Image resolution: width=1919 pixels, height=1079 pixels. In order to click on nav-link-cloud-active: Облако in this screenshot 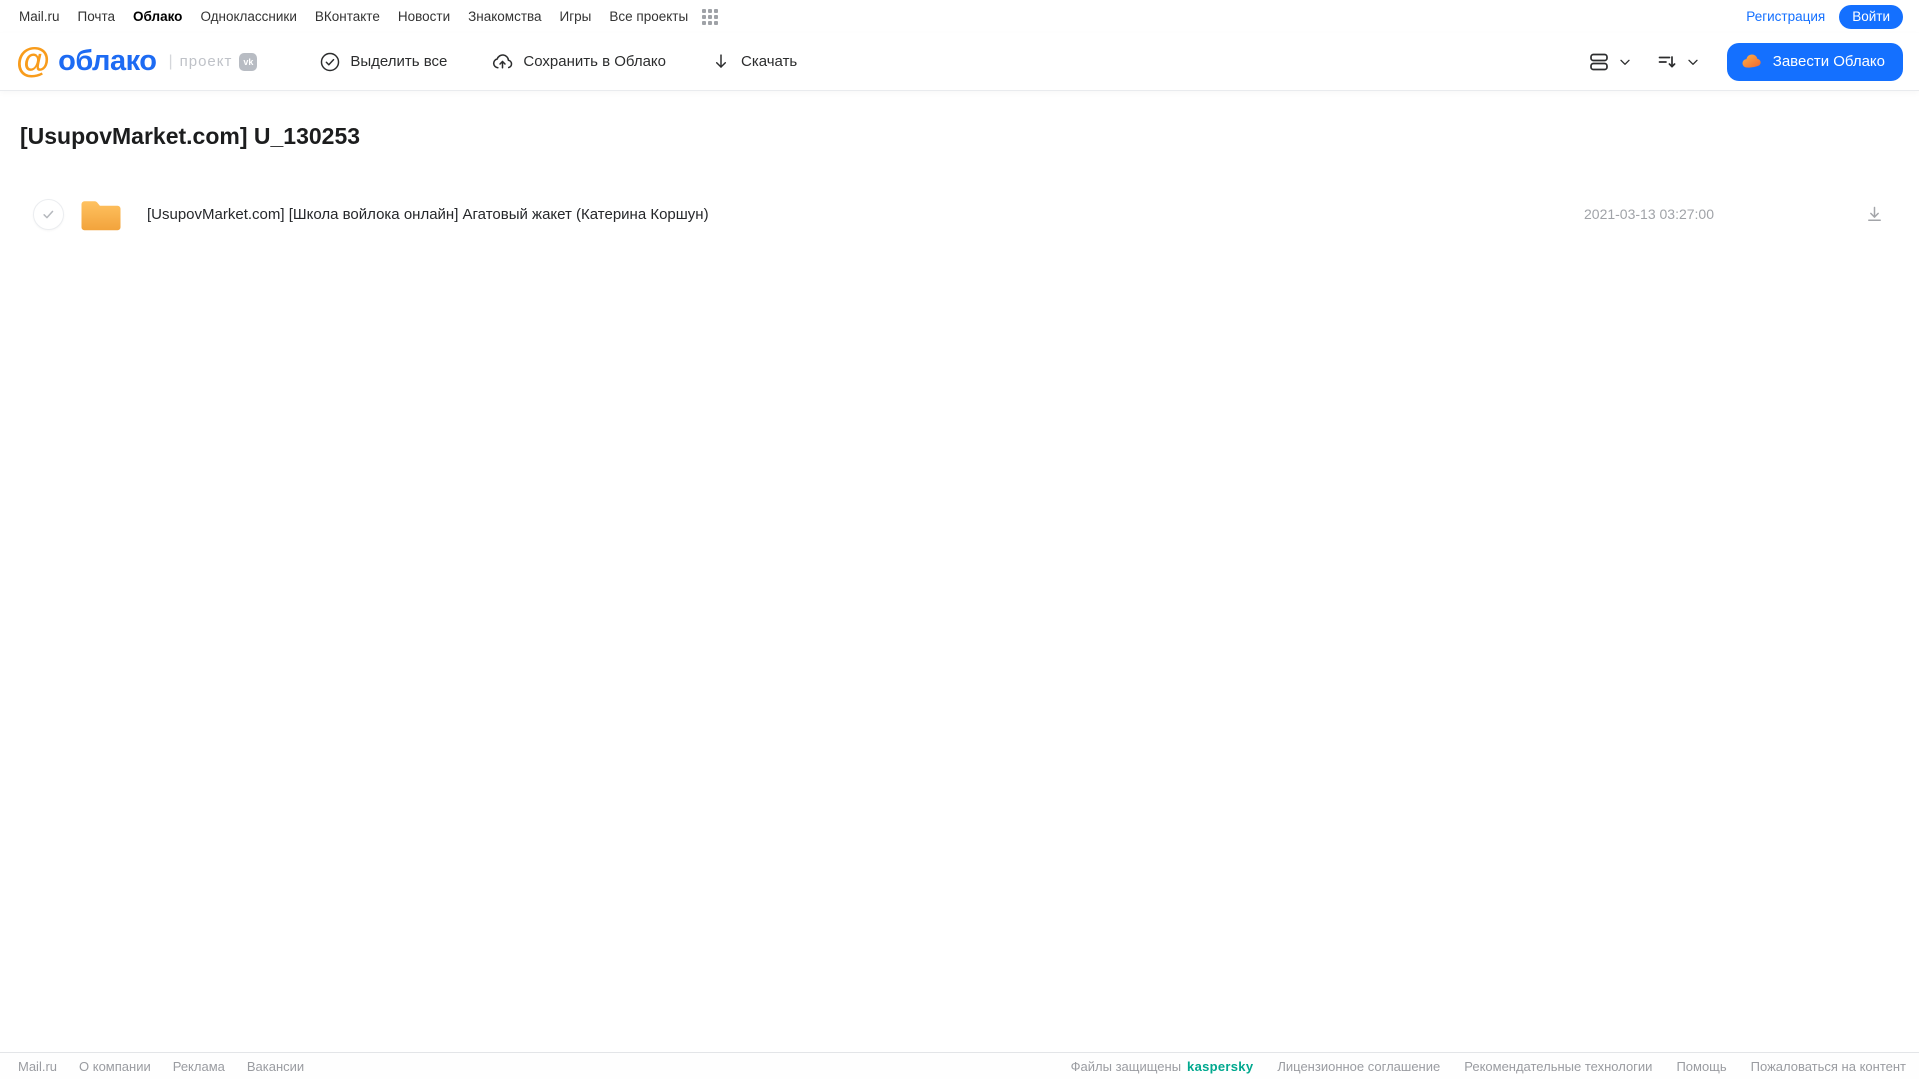, I will do `click(157, 16)`.